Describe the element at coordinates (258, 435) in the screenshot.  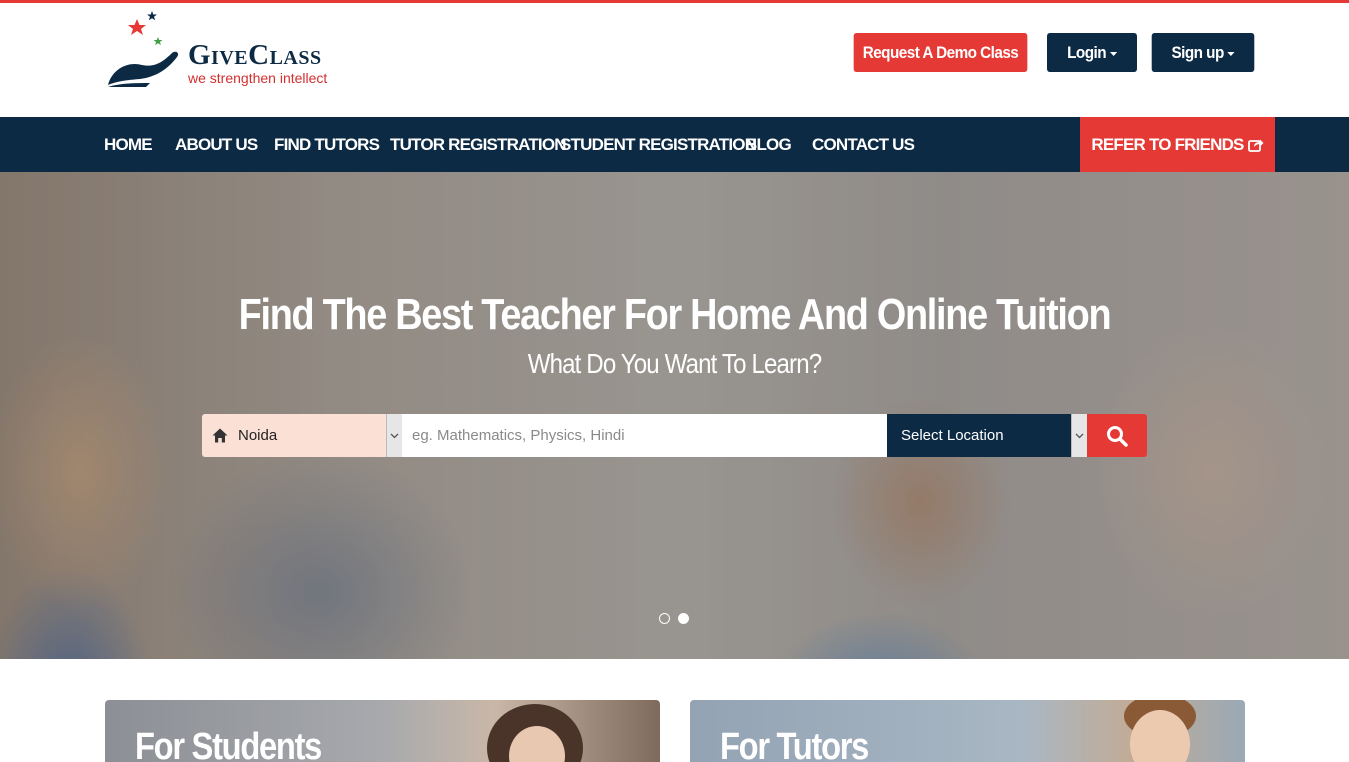
I see `city-select-value: Noida` at that location.